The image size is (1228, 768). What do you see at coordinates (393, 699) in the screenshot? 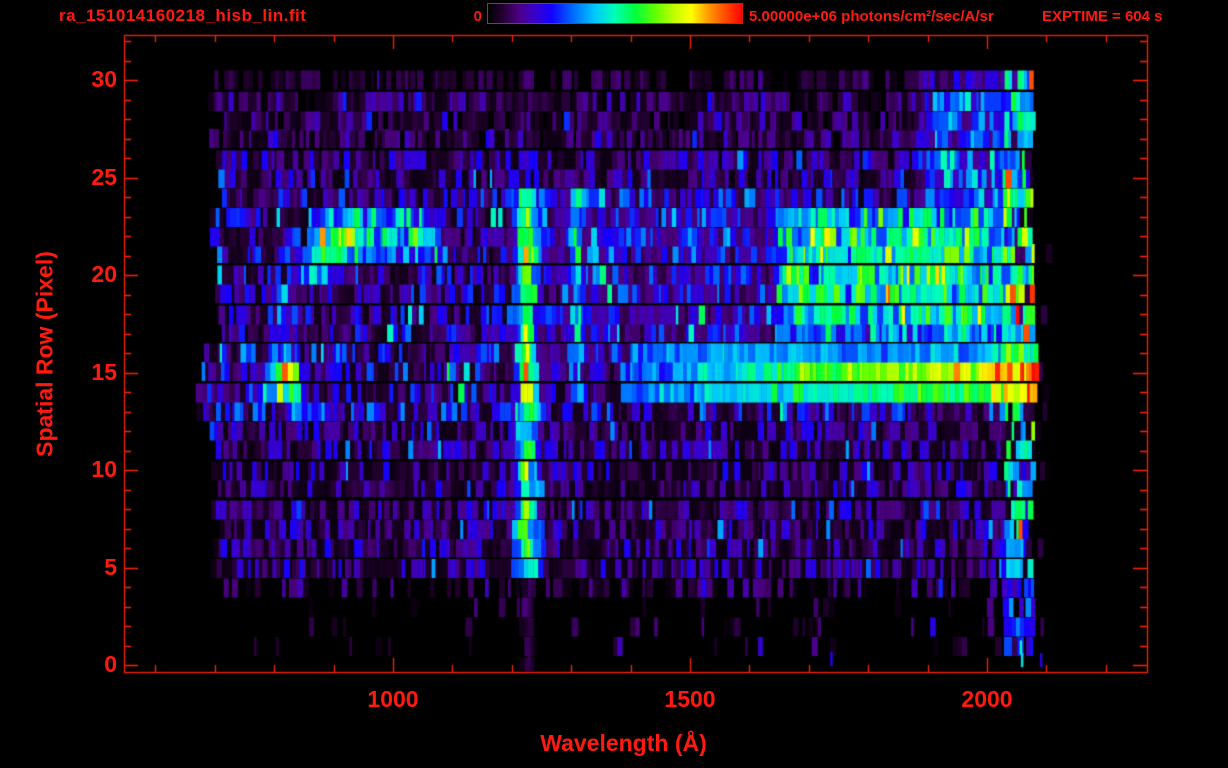
I see `x-tick-label: 1000` at bounding box center [393, 699].